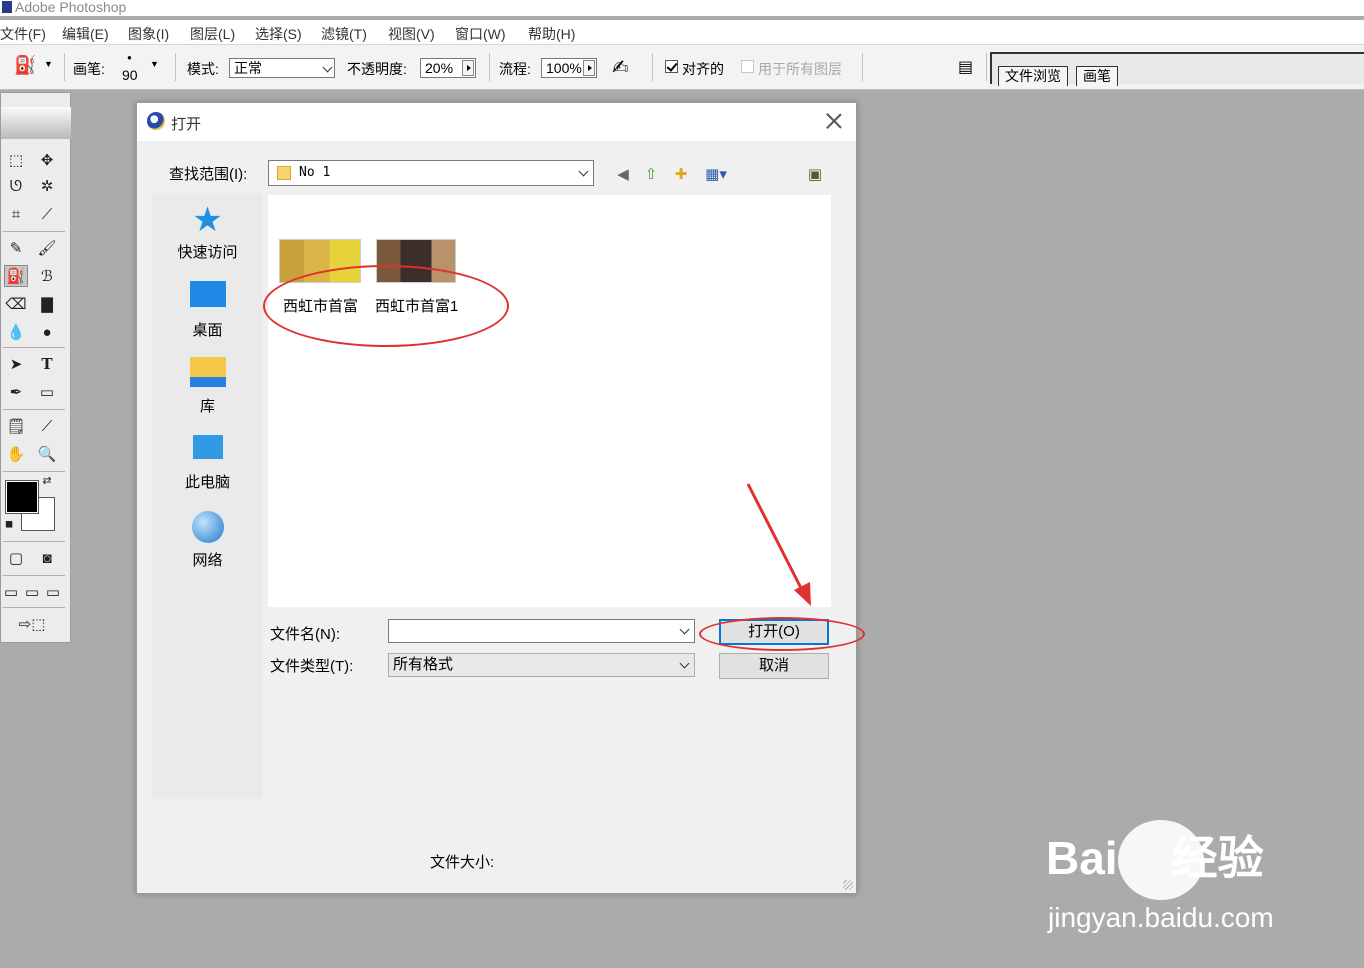 Image resolution: width=1364 pixels, height=968 pixels. What do you see at coordinates (1161, 860) in the screenshot?
I see `paw-icon` at bounding box center [1161, 860].